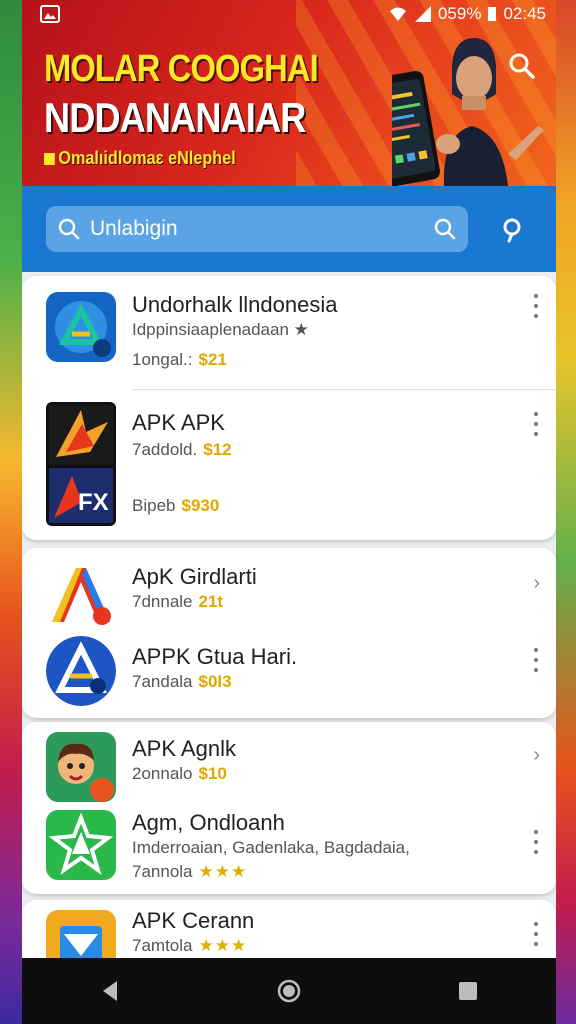 This screenshot has width=576, height=1024. Describe the element at coordinates (81, 327) in the screenshot. I see `app-icon-undorhalk` at that location.